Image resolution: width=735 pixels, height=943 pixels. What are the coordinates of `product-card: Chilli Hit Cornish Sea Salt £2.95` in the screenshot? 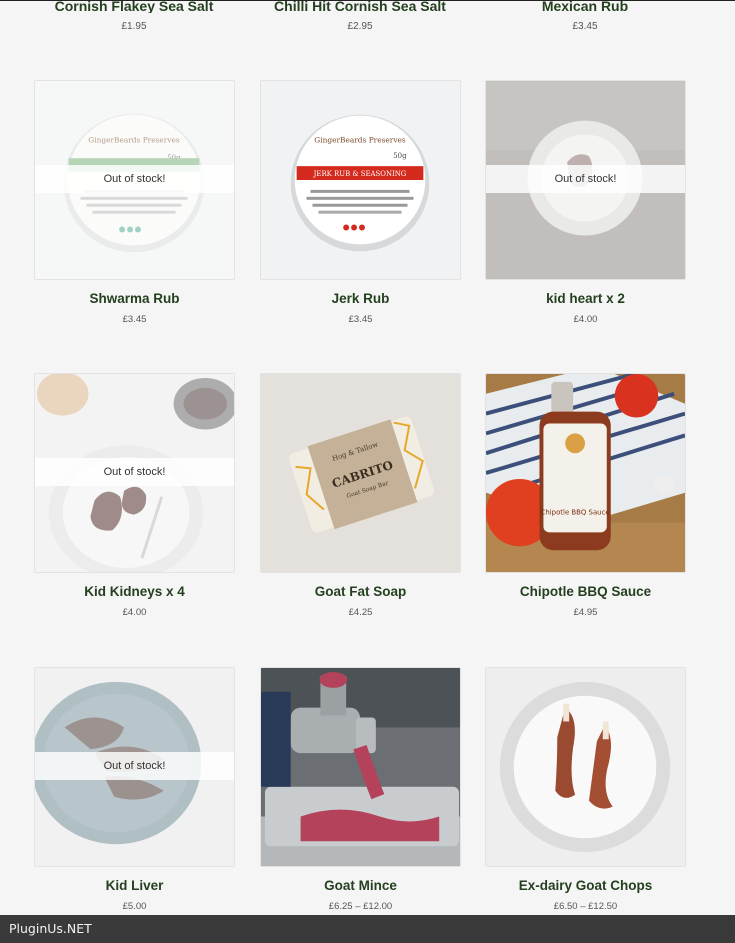 It's located at (360, 16).